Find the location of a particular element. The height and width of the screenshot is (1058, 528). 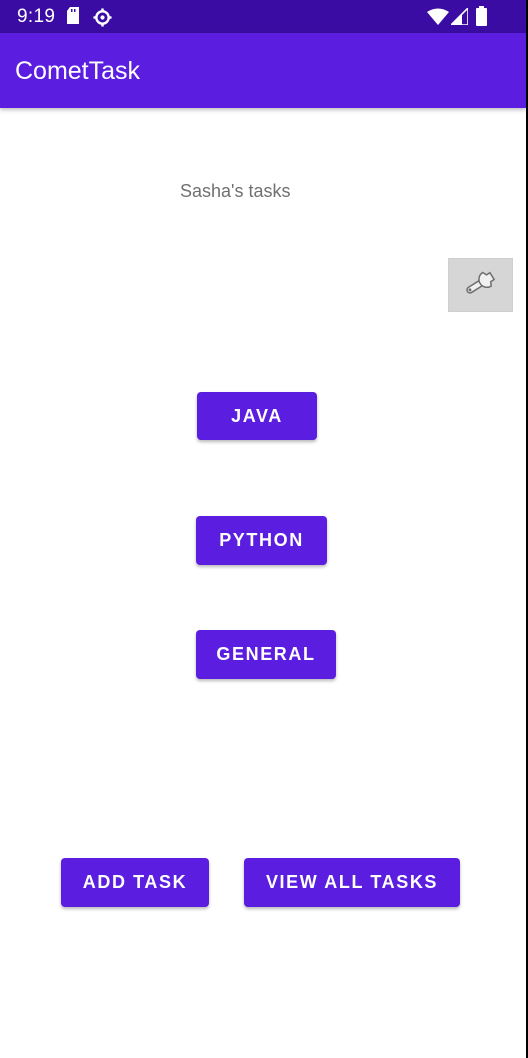

app-bar: CometTask is located at coordinates (263, 70).